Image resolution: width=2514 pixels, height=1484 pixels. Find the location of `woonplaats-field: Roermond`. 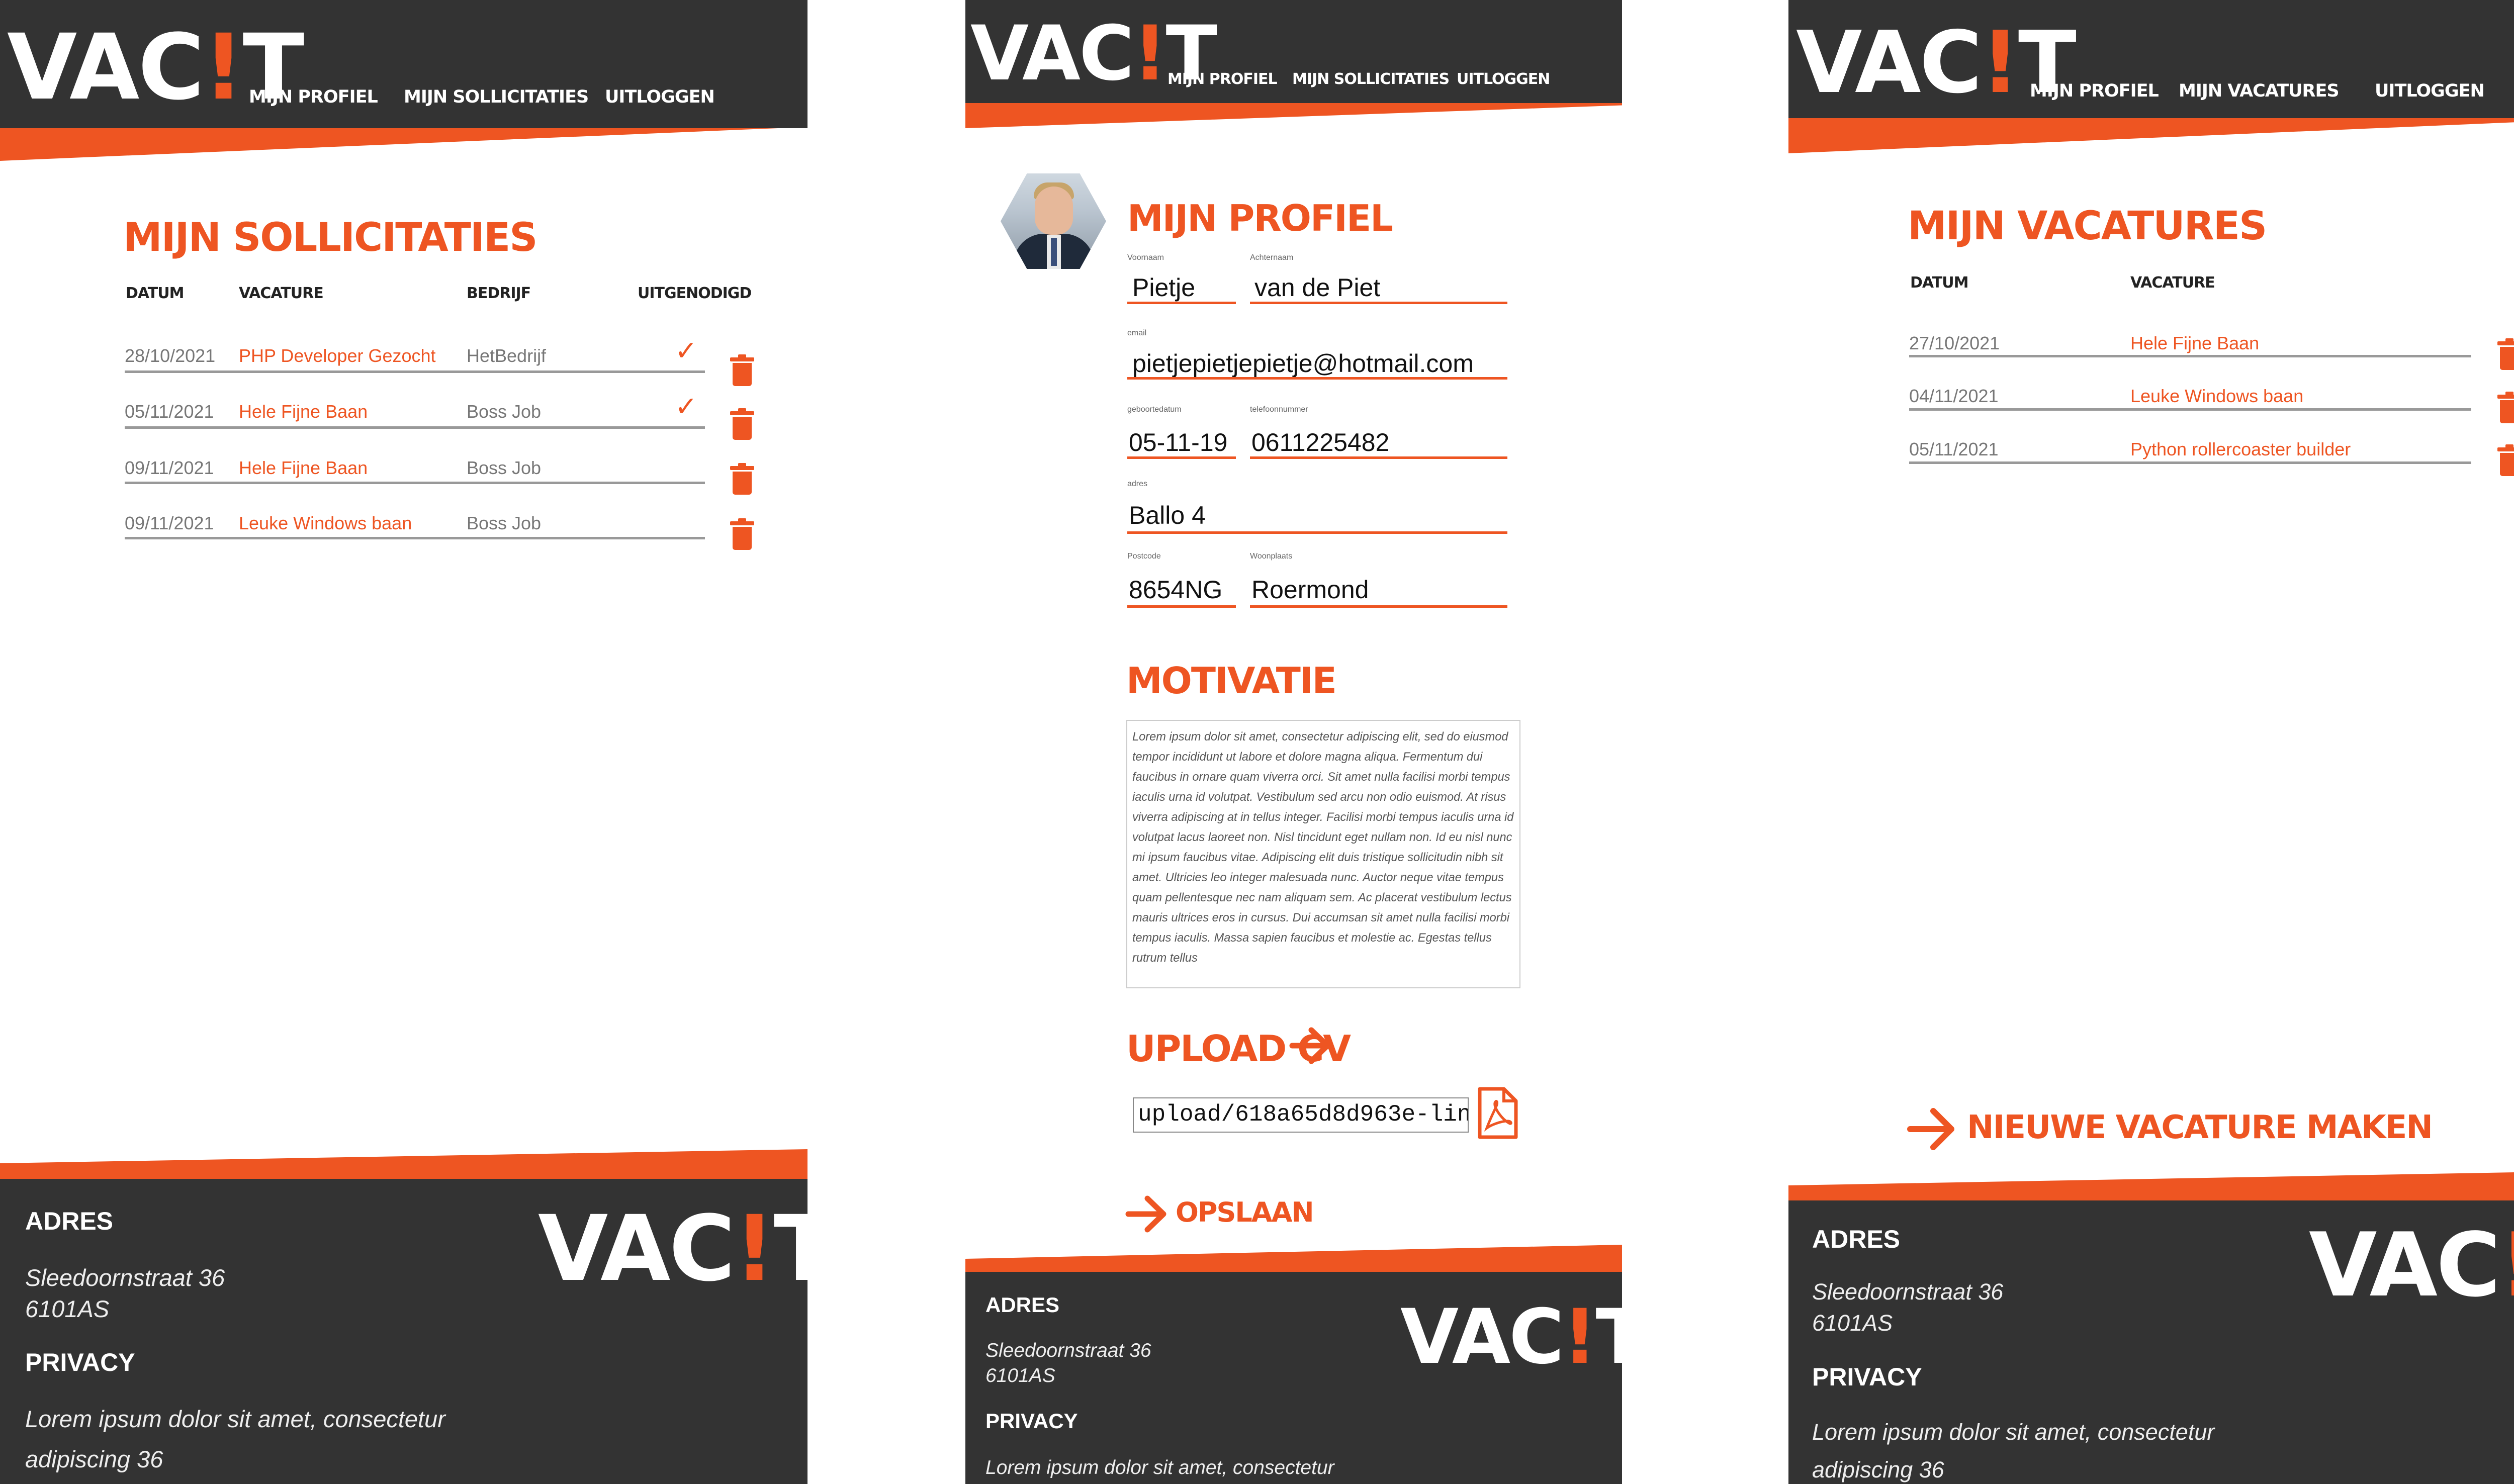

woonplaats-field: Roermond is located at coordinates (1310, 589).